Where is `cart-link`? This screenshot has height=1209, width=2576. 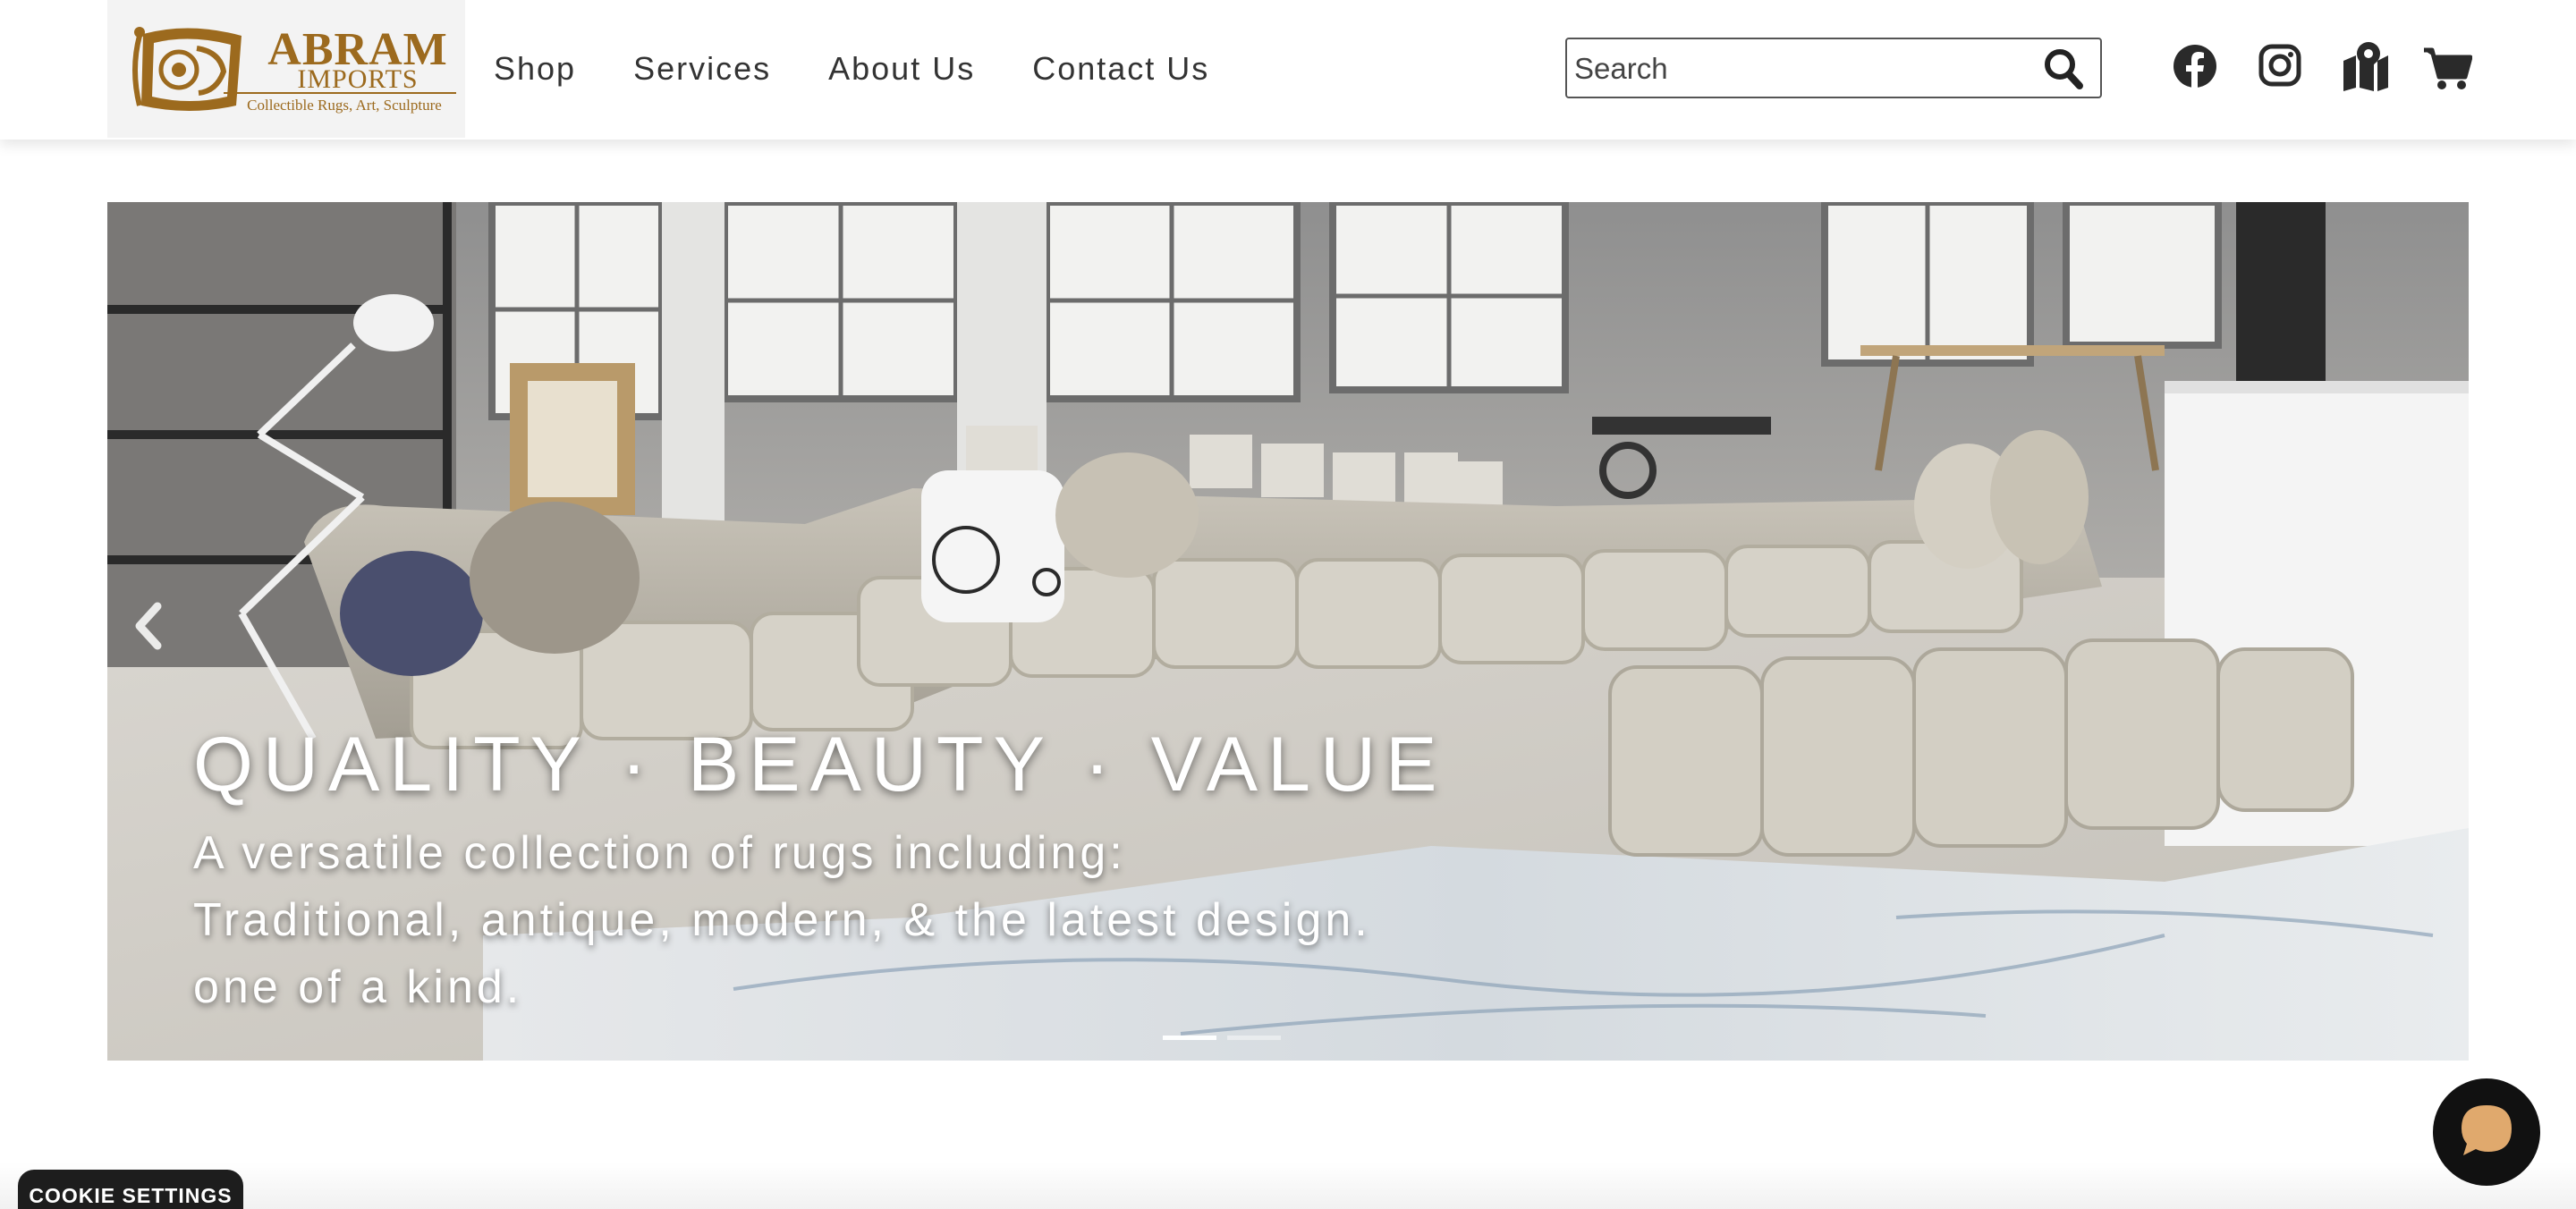 cart-link is located at coordinates (2447, 67).